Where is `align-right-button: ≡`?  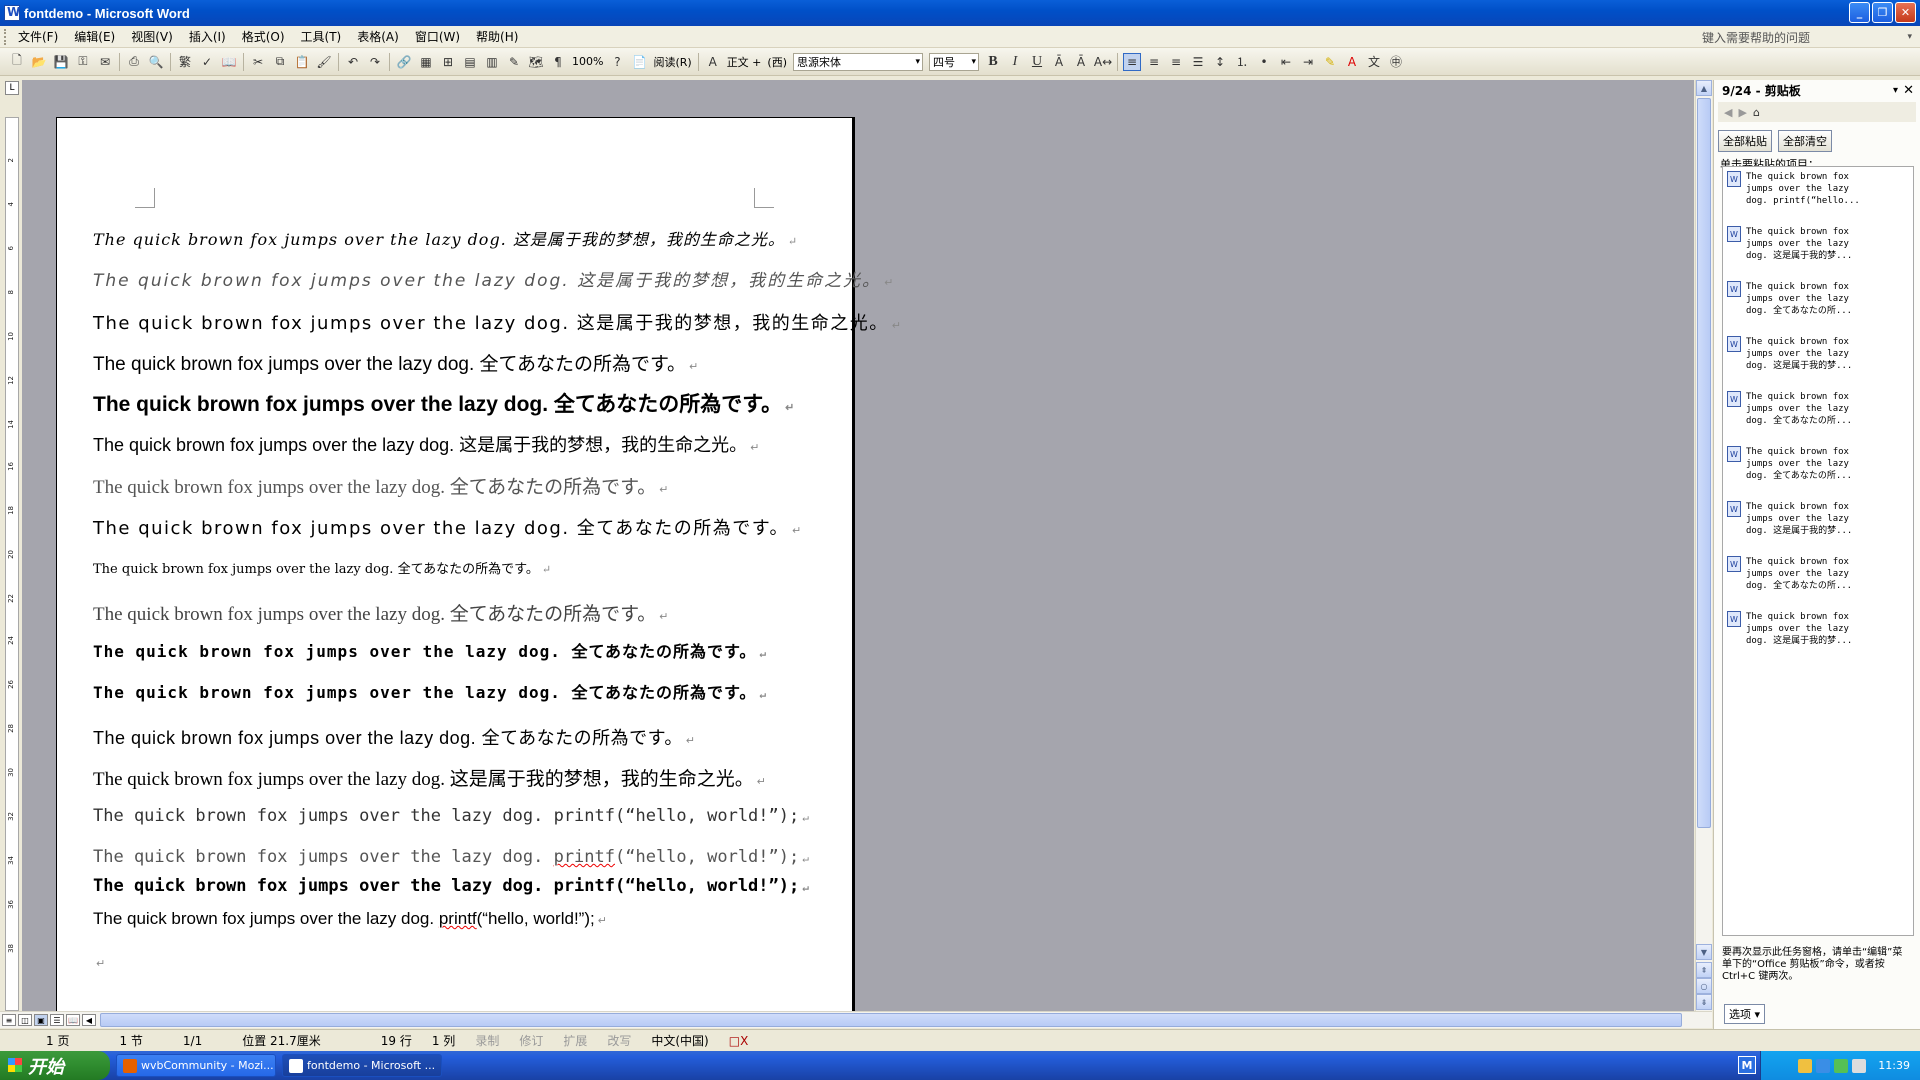
align-right-button: ≡ is located at coordinates (1176, 62).